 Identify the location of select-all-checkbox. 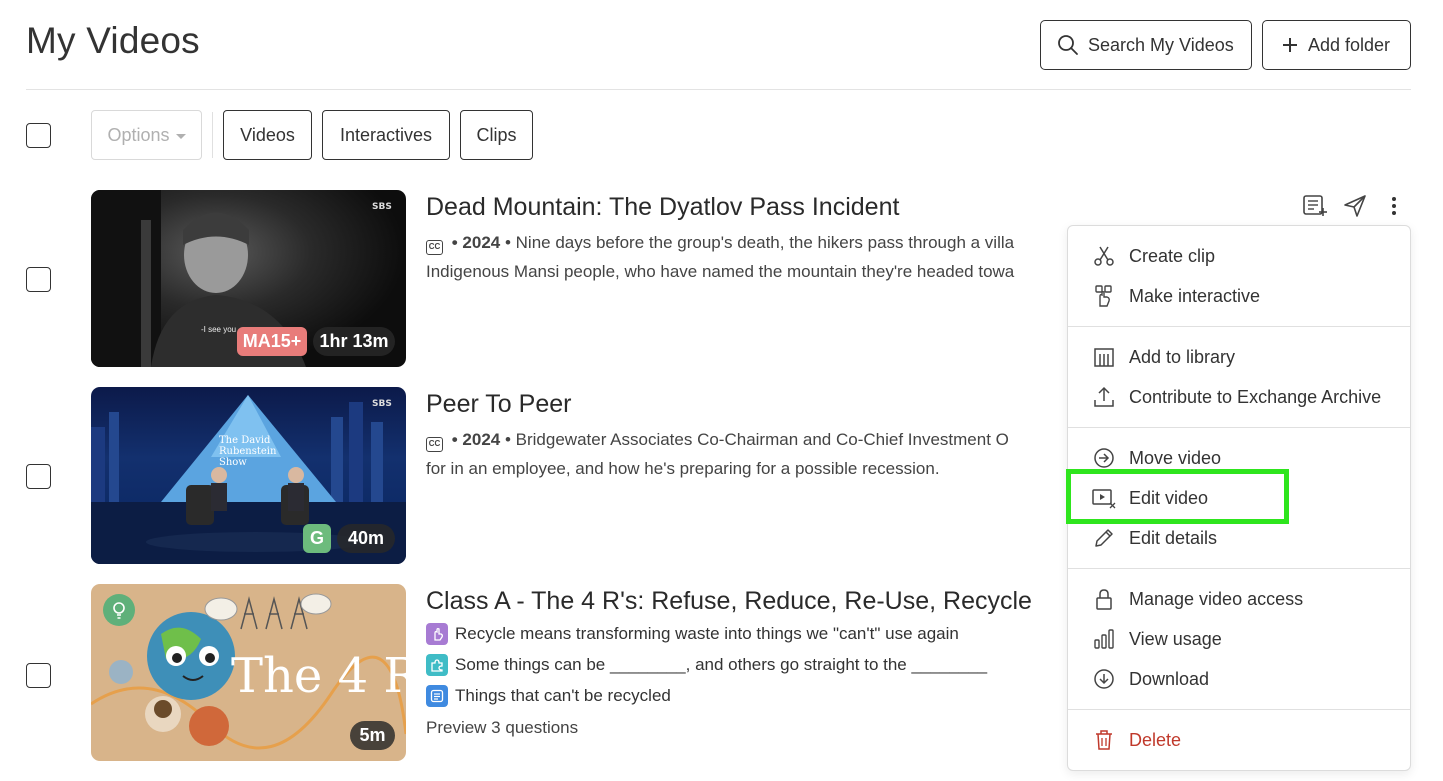
(38, 135).